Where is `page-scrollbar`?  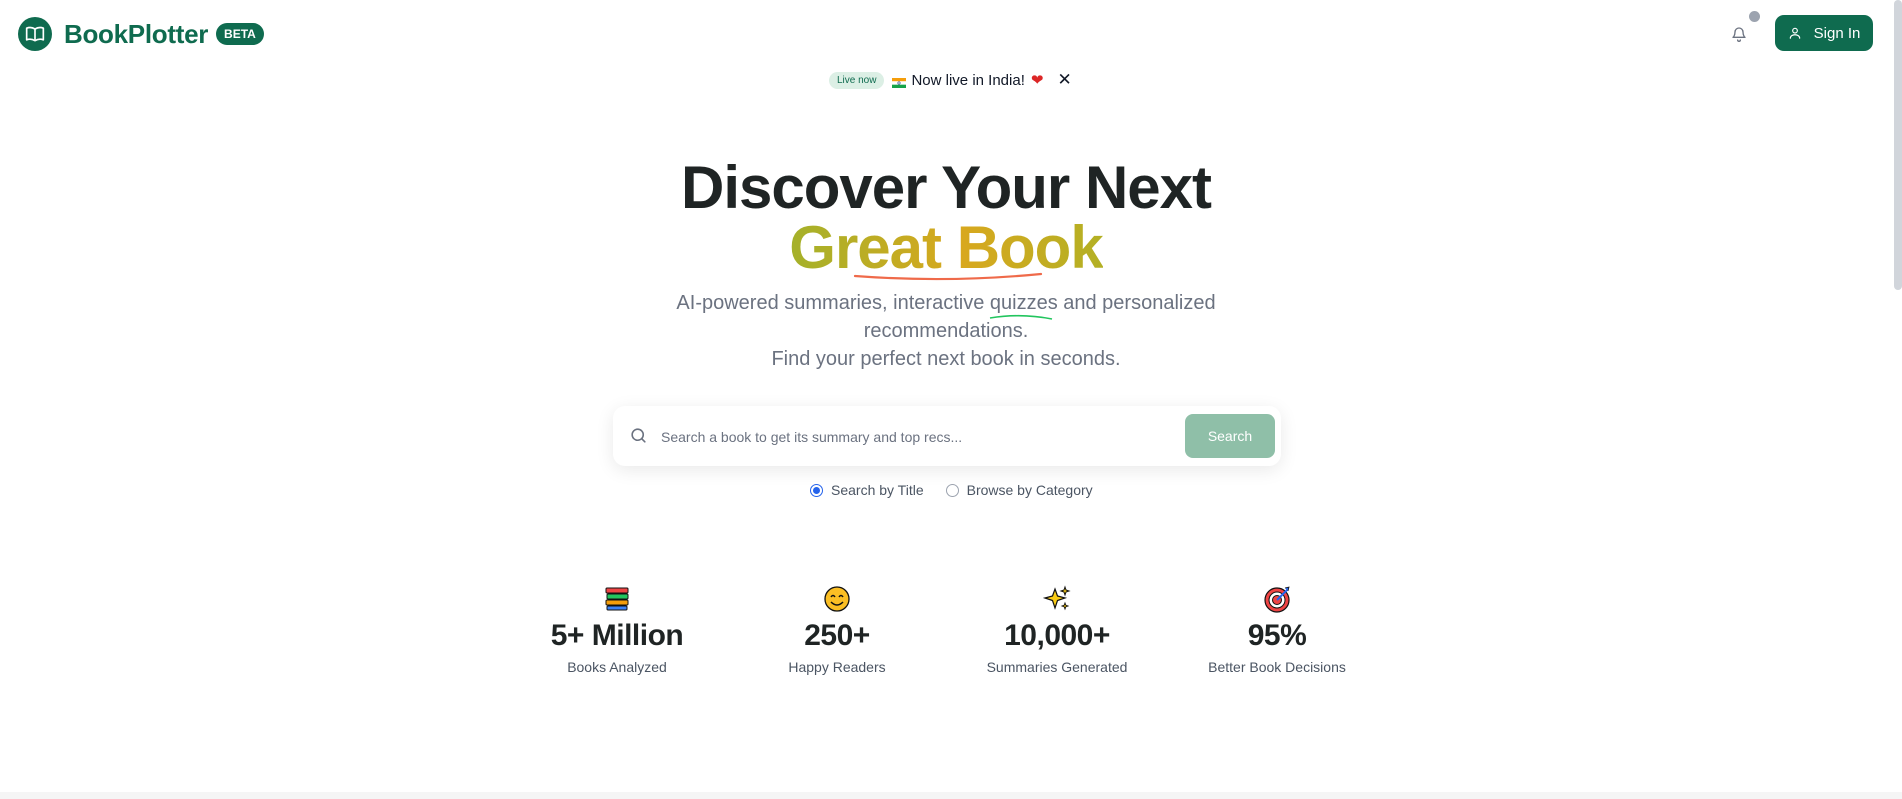
page-scrollbar is located at coordinates (1898, 145).